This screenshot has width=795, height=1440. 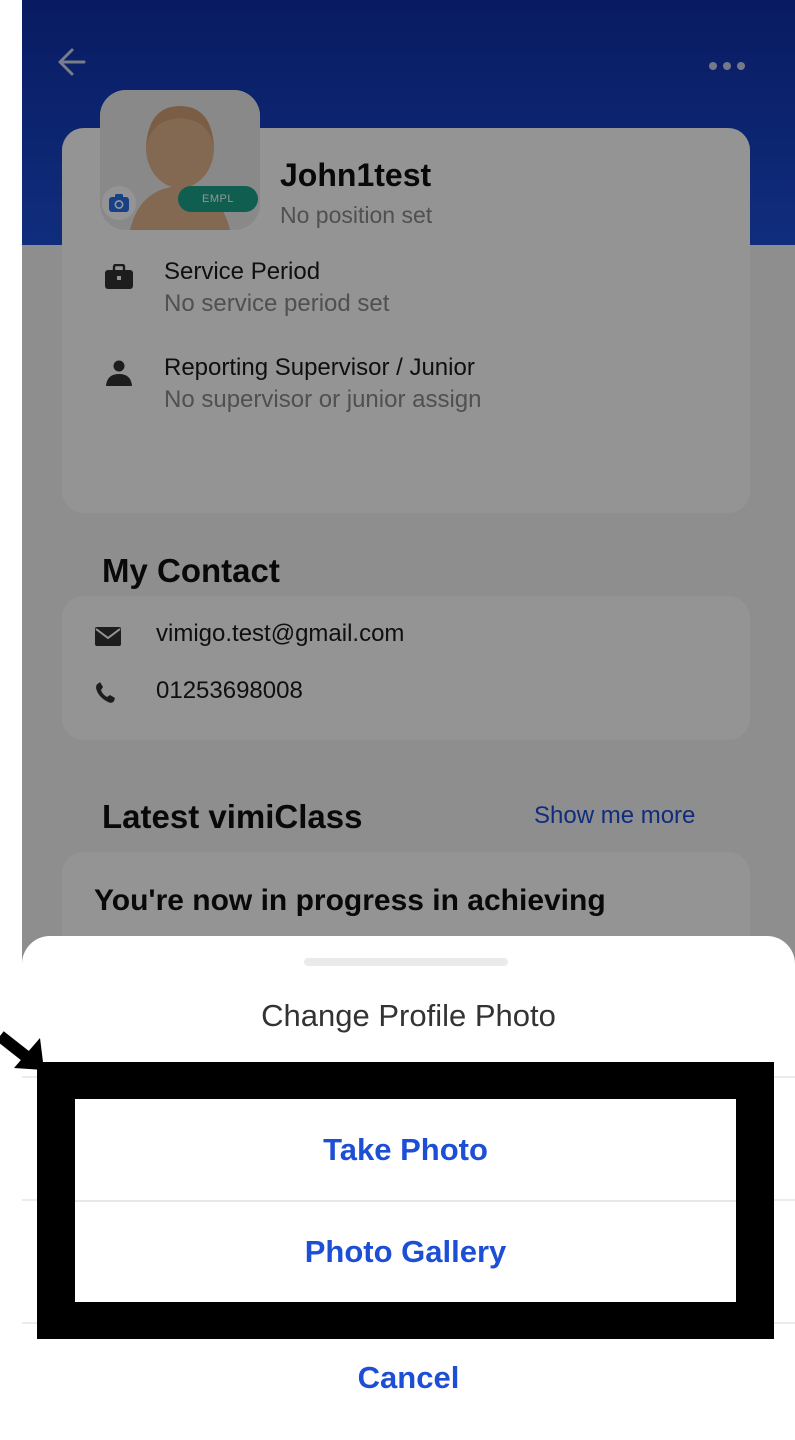 I want to click on cancel-button: Cancel, so click(x=408, y=1378).